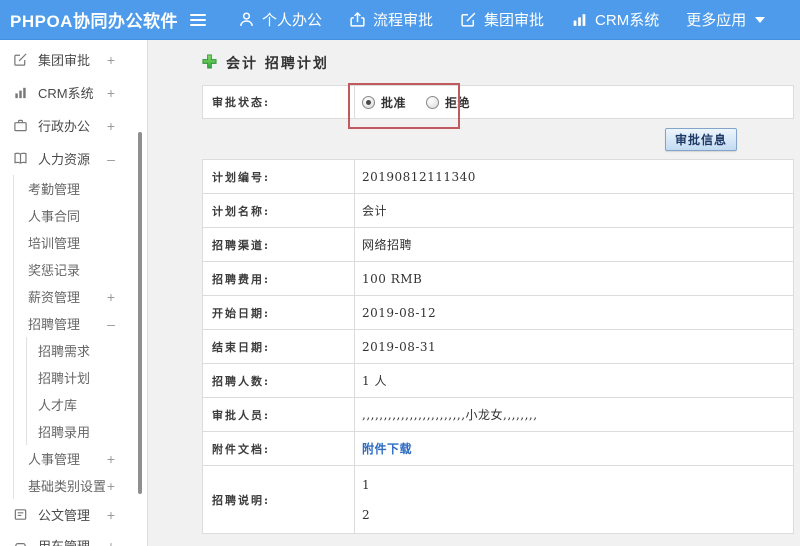  What do you see at coordinates (198, 19) in the screenshot?
I see `menu-toggle-icon` at bounding box center [198, 19].